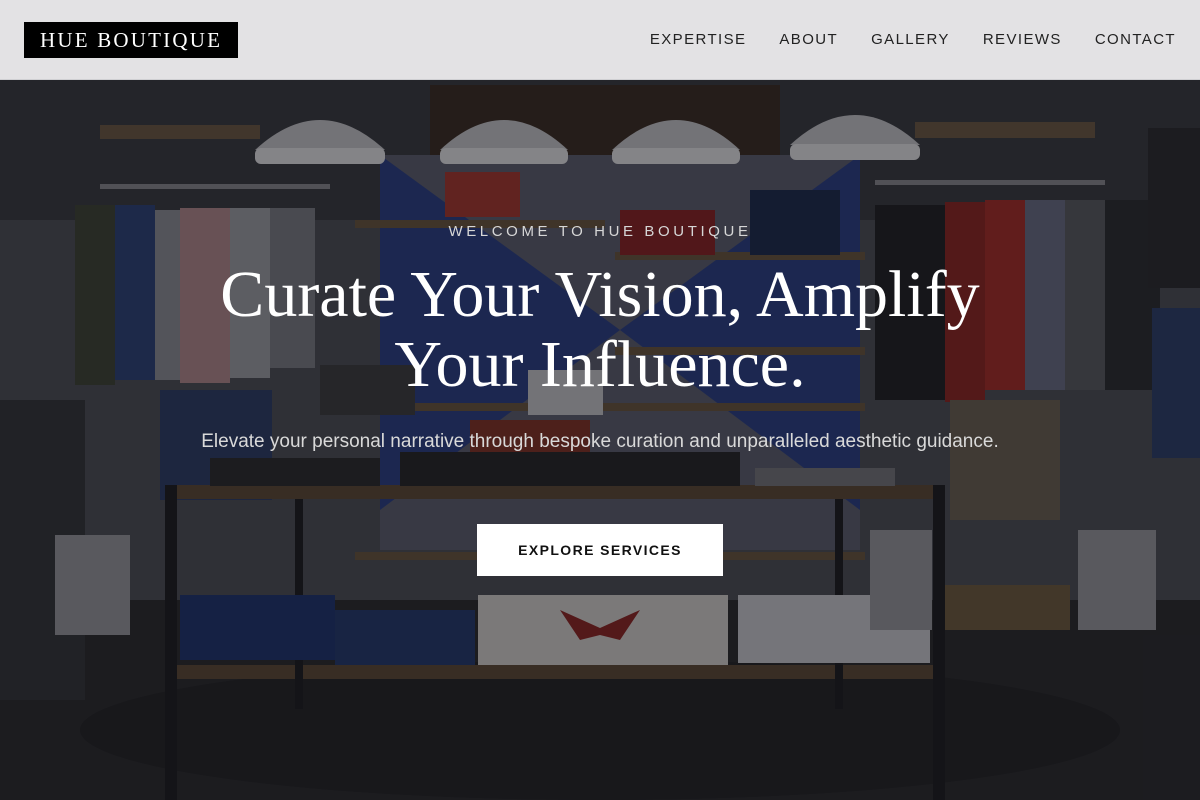  What do you see at coordinates (808, 39) in the screenshot?
I see `nav-link-about: ABOUT` at bounding box center [808, 39].